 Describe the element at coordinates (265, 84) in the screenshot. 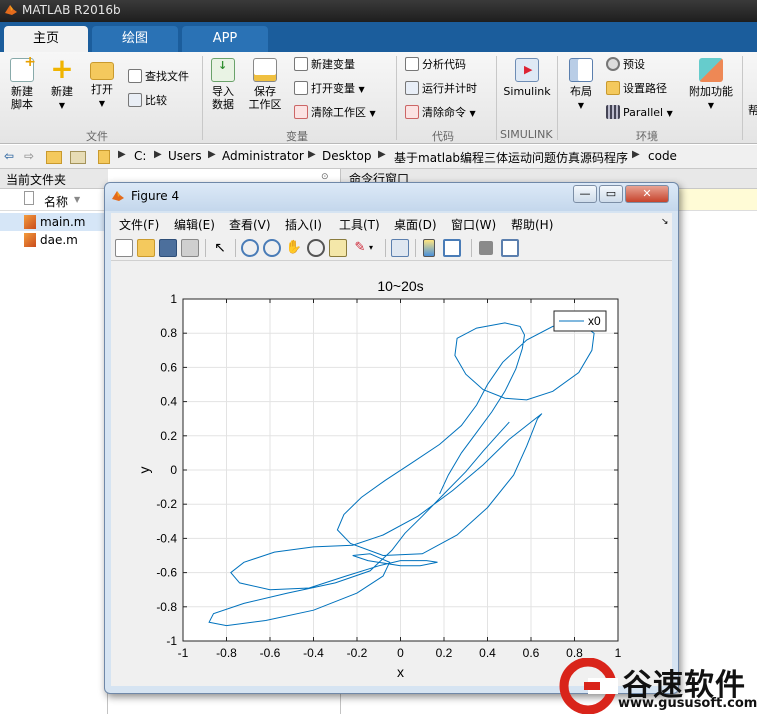

I see `save-workspace-button: 保存 工作区` at that location.